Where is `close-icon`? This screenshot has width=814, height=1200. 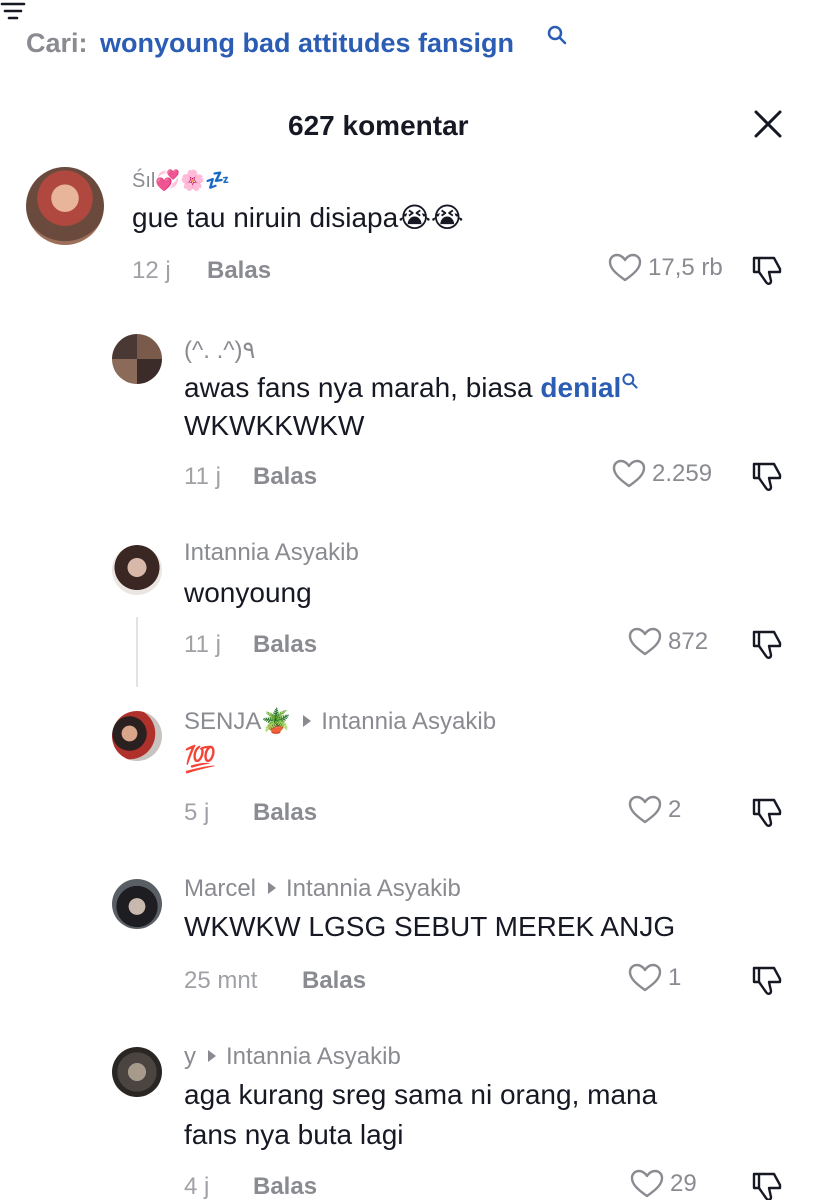 close-icon is located at coordinates (768, 124).